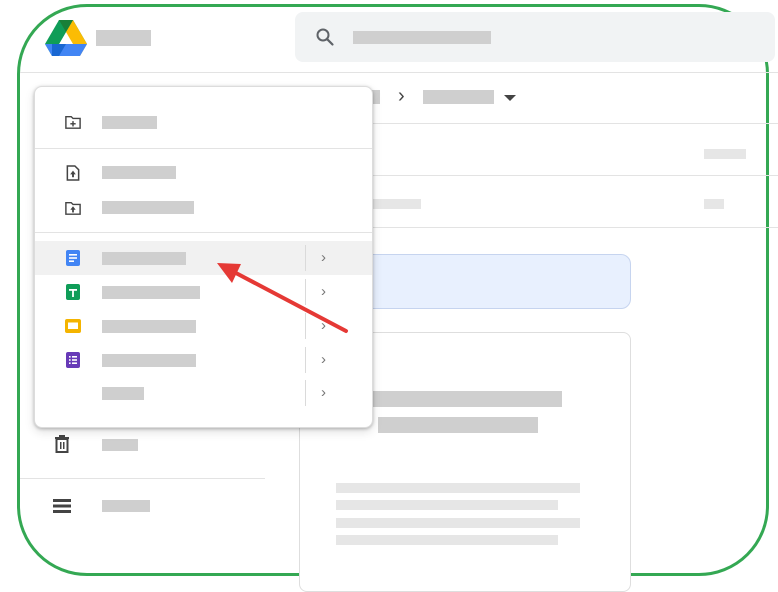 This screenshot has width=778, height=592. I want to click on annotation-arrow, so click(282, 298).